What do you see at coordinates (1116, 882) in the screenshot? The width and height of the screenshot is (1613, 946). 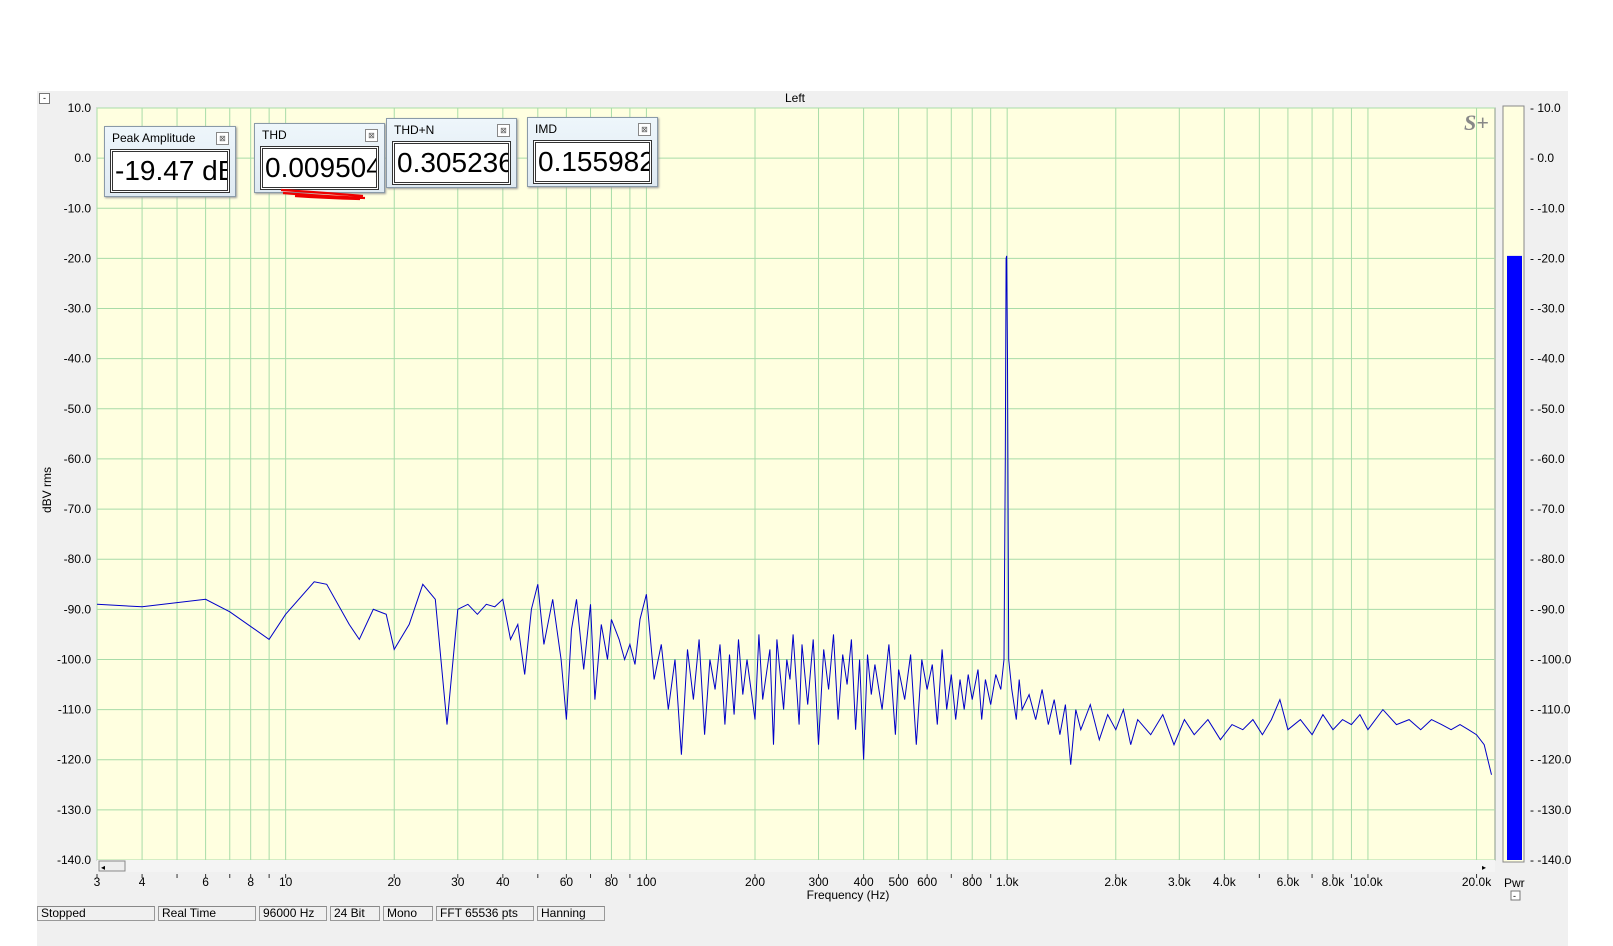 I see `x-tick-label: 2.0k` at bounding box center [1116, 882].